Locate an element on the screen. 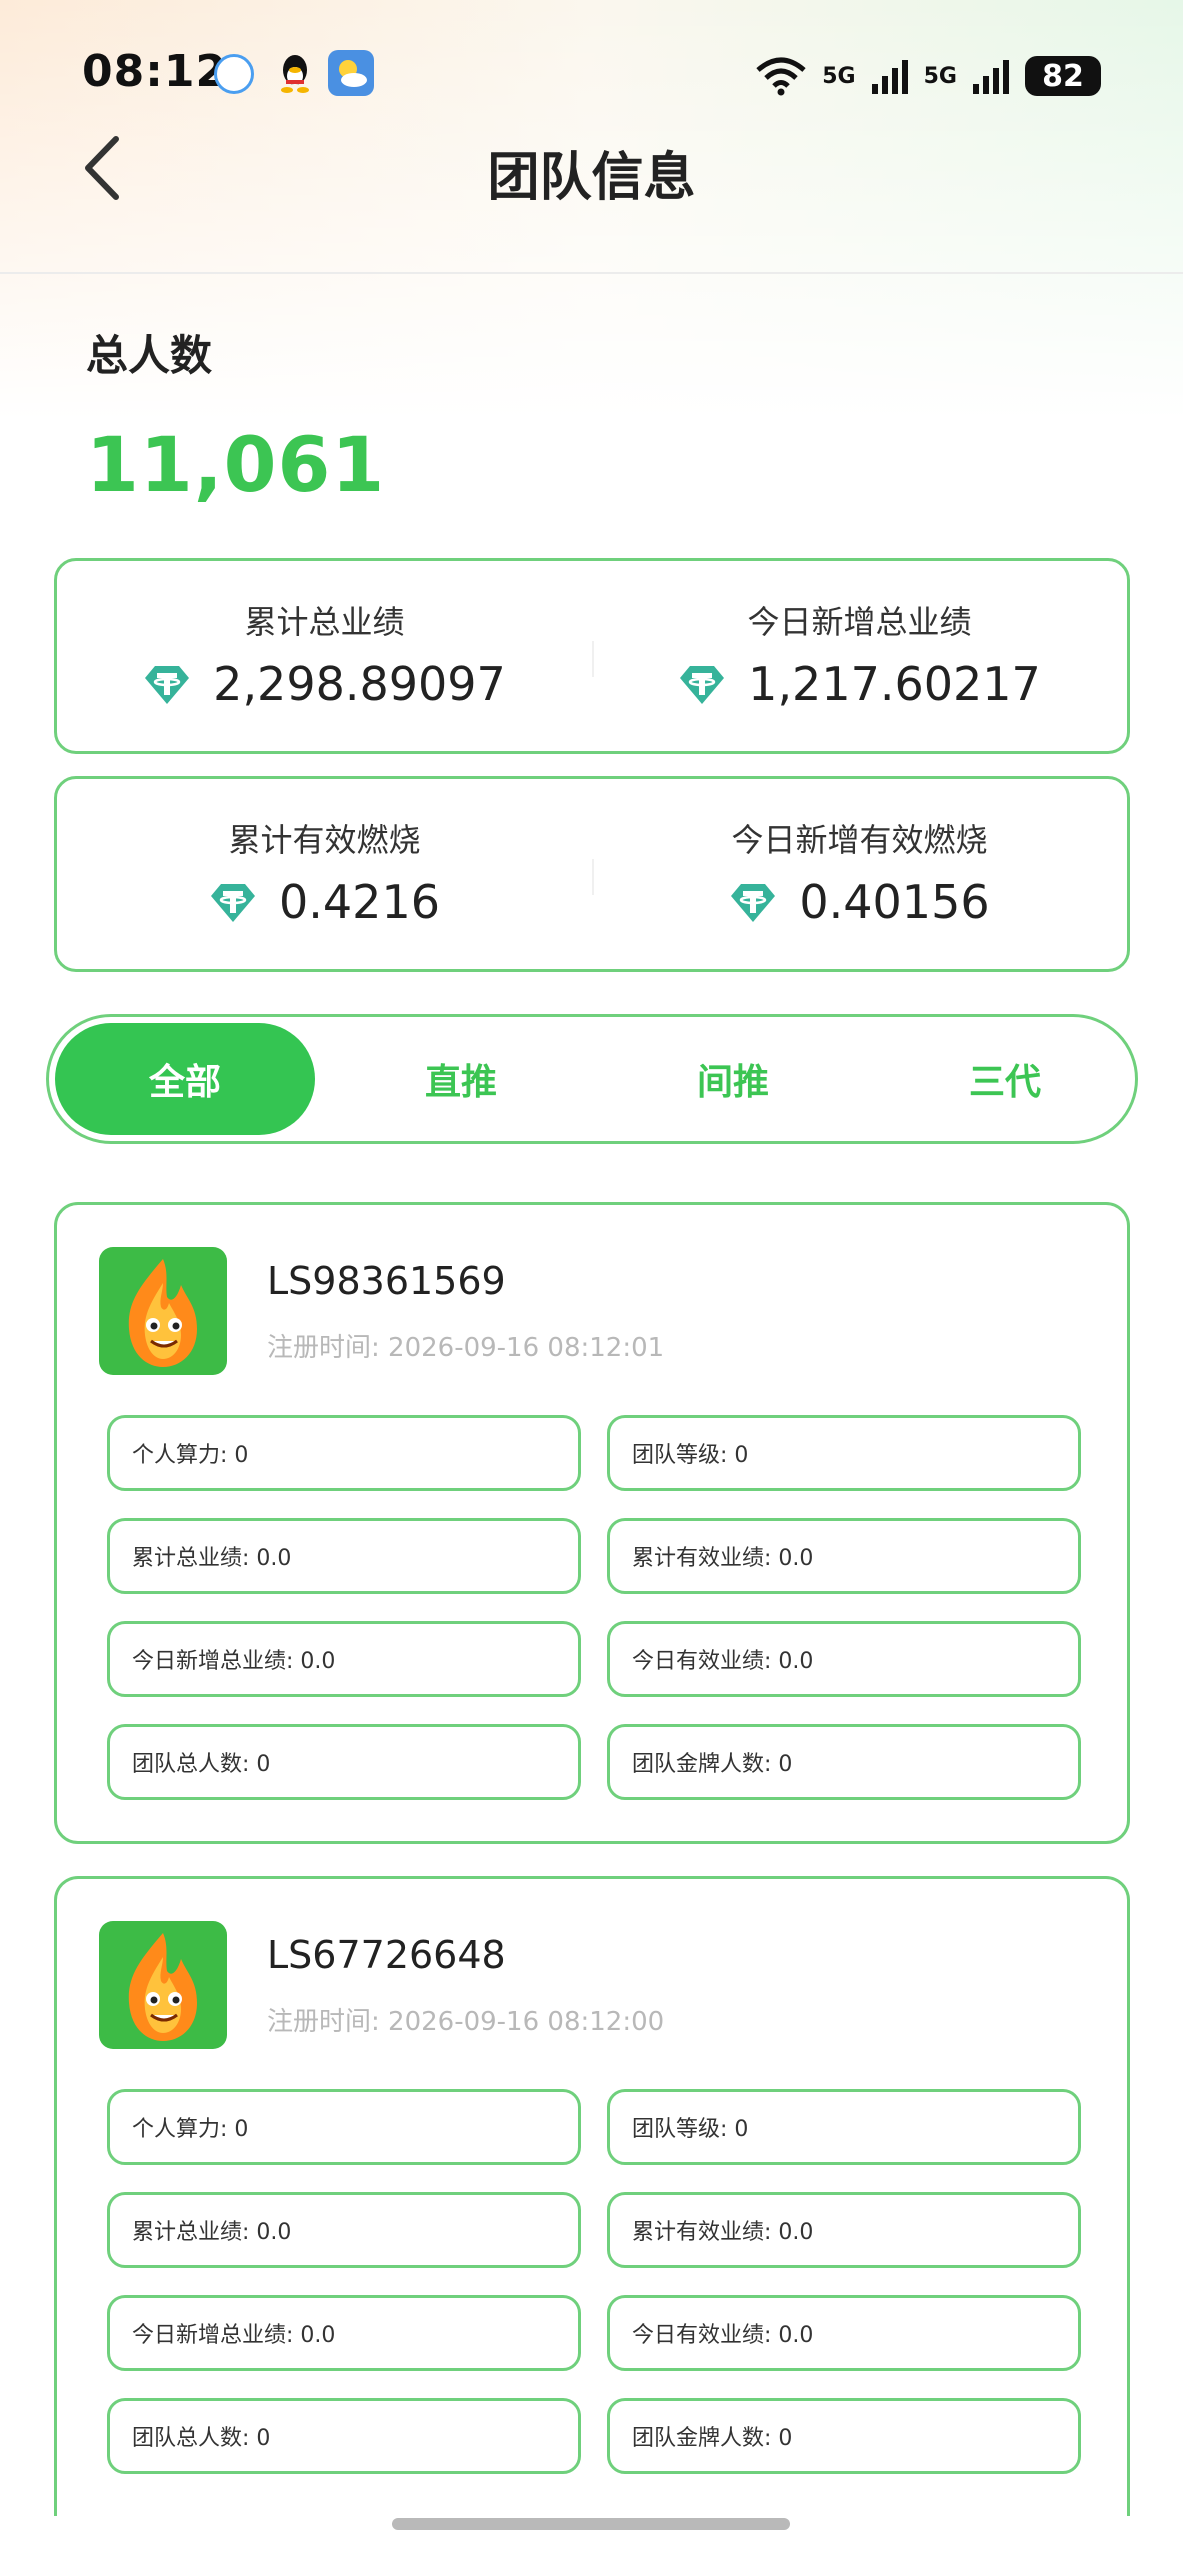  burn-stats-card: 累计有效燃烧 0.4216 今日新增有效燃烧 0.40156 is located at coordinates (592, 874).